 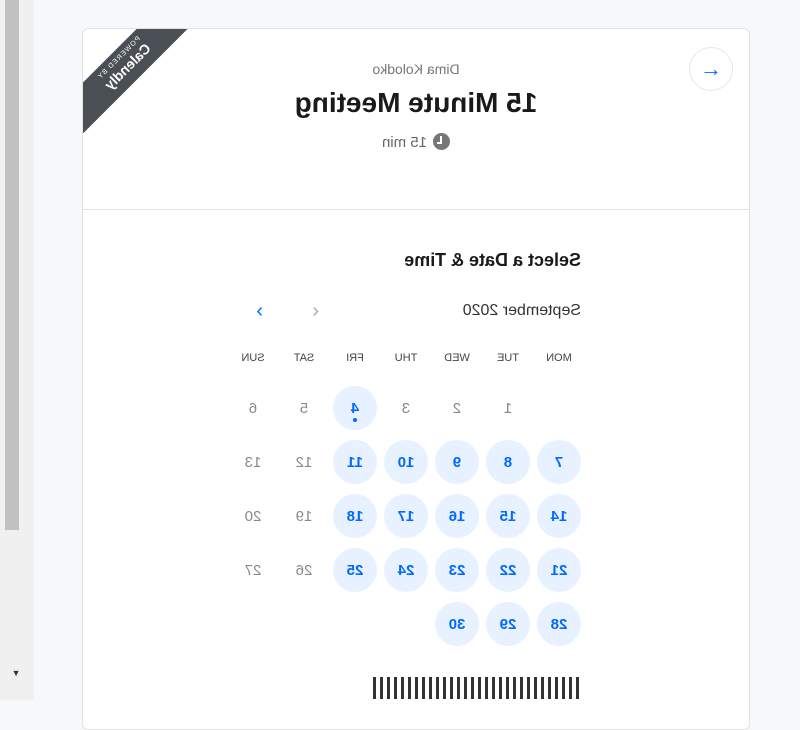 What do you see at coordinates (457, 358) in the screenshot?
I see `weekday-wed: WED` at bounding box center [457, 358].